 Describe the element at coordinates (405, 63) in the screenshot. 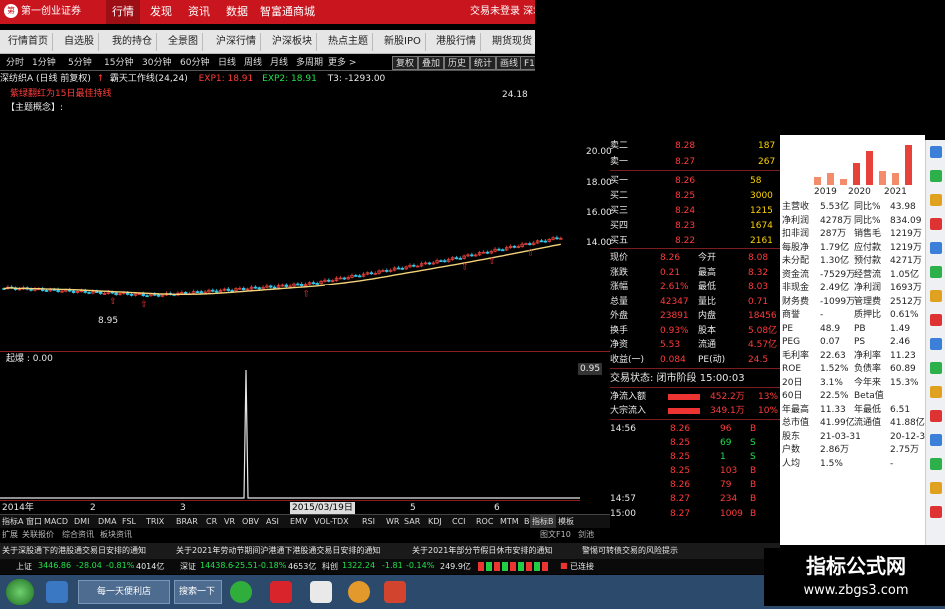

I see `btn-adjust: 复权` at that location.